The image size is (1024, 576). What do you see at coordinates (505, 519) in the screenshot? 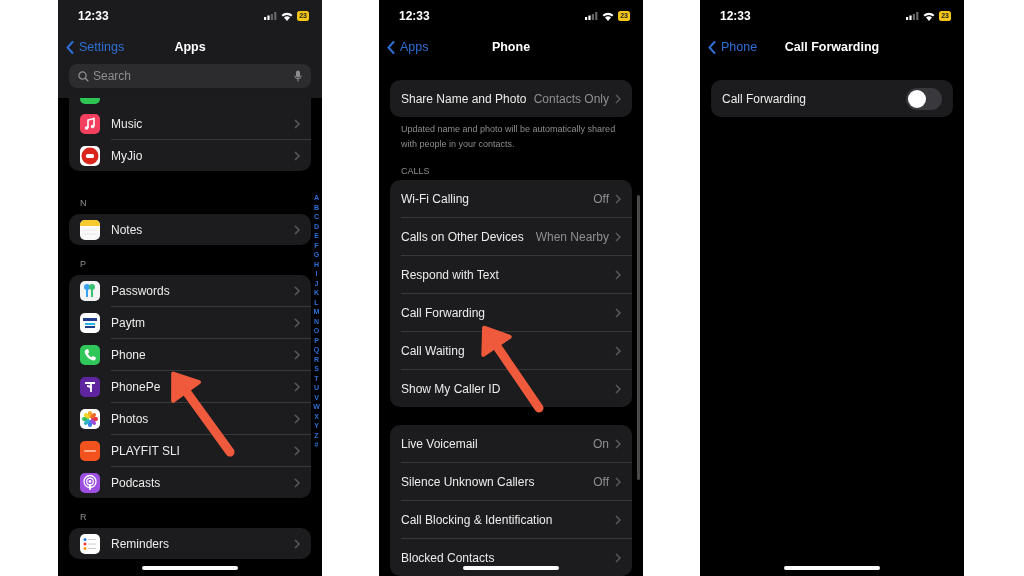
I see `row-label: Call Blocking & Identification` at bounding box center [505, 519].